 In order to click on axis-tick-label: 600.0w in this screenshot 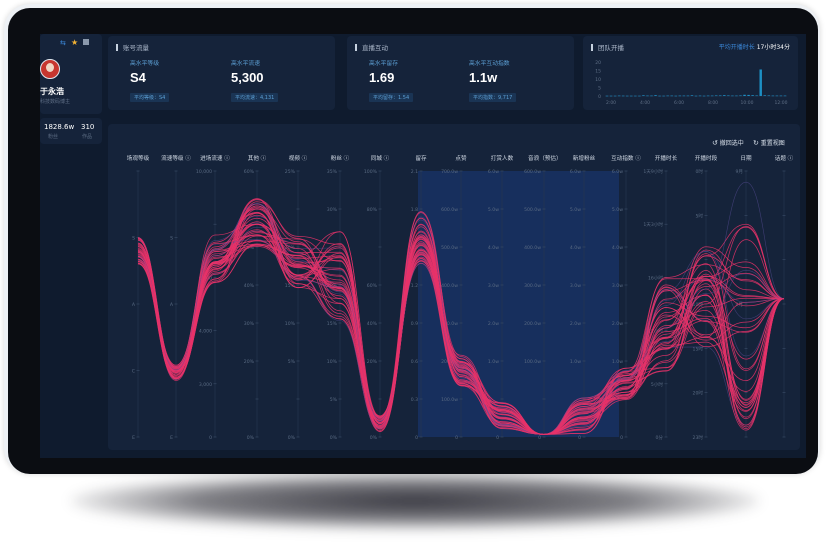, I will do `click(449, 210)`.